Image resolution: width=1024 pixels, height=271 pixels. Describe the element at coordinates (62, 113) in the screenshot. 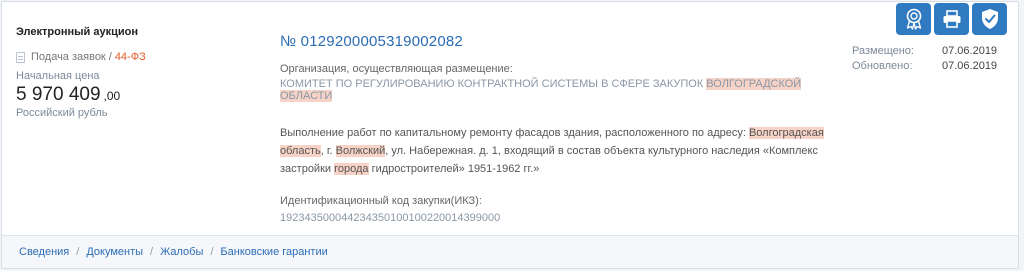

I see `currency: Российский рубль` at that location.